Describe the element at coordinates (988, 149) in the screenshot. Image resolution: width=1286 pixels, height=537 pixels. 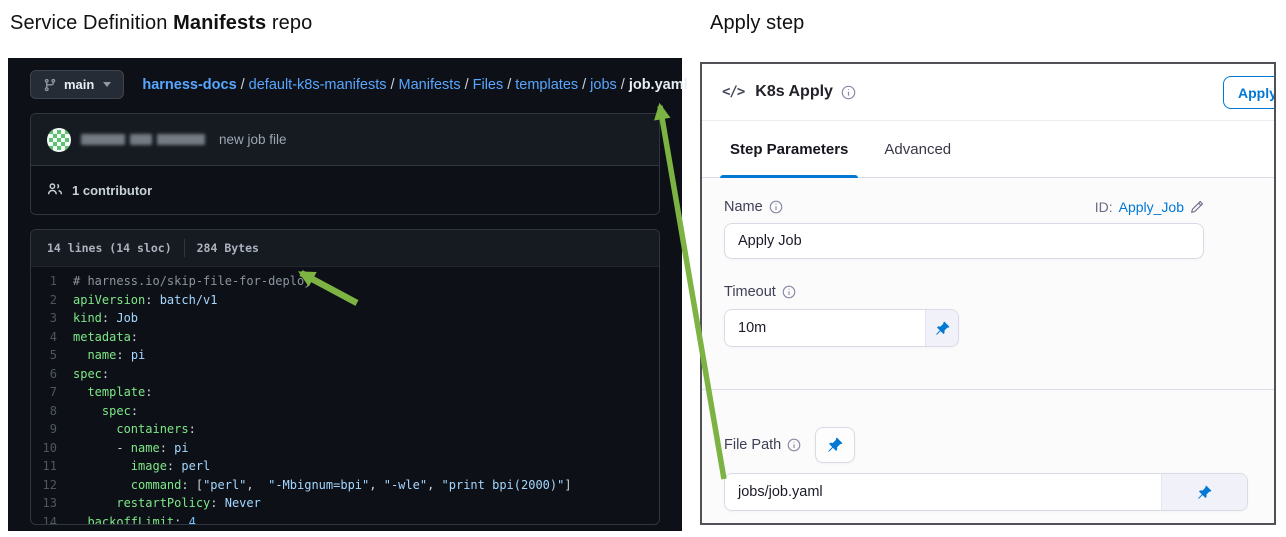
I see `step-tabbar: Step Parameters Advanced` at that location.